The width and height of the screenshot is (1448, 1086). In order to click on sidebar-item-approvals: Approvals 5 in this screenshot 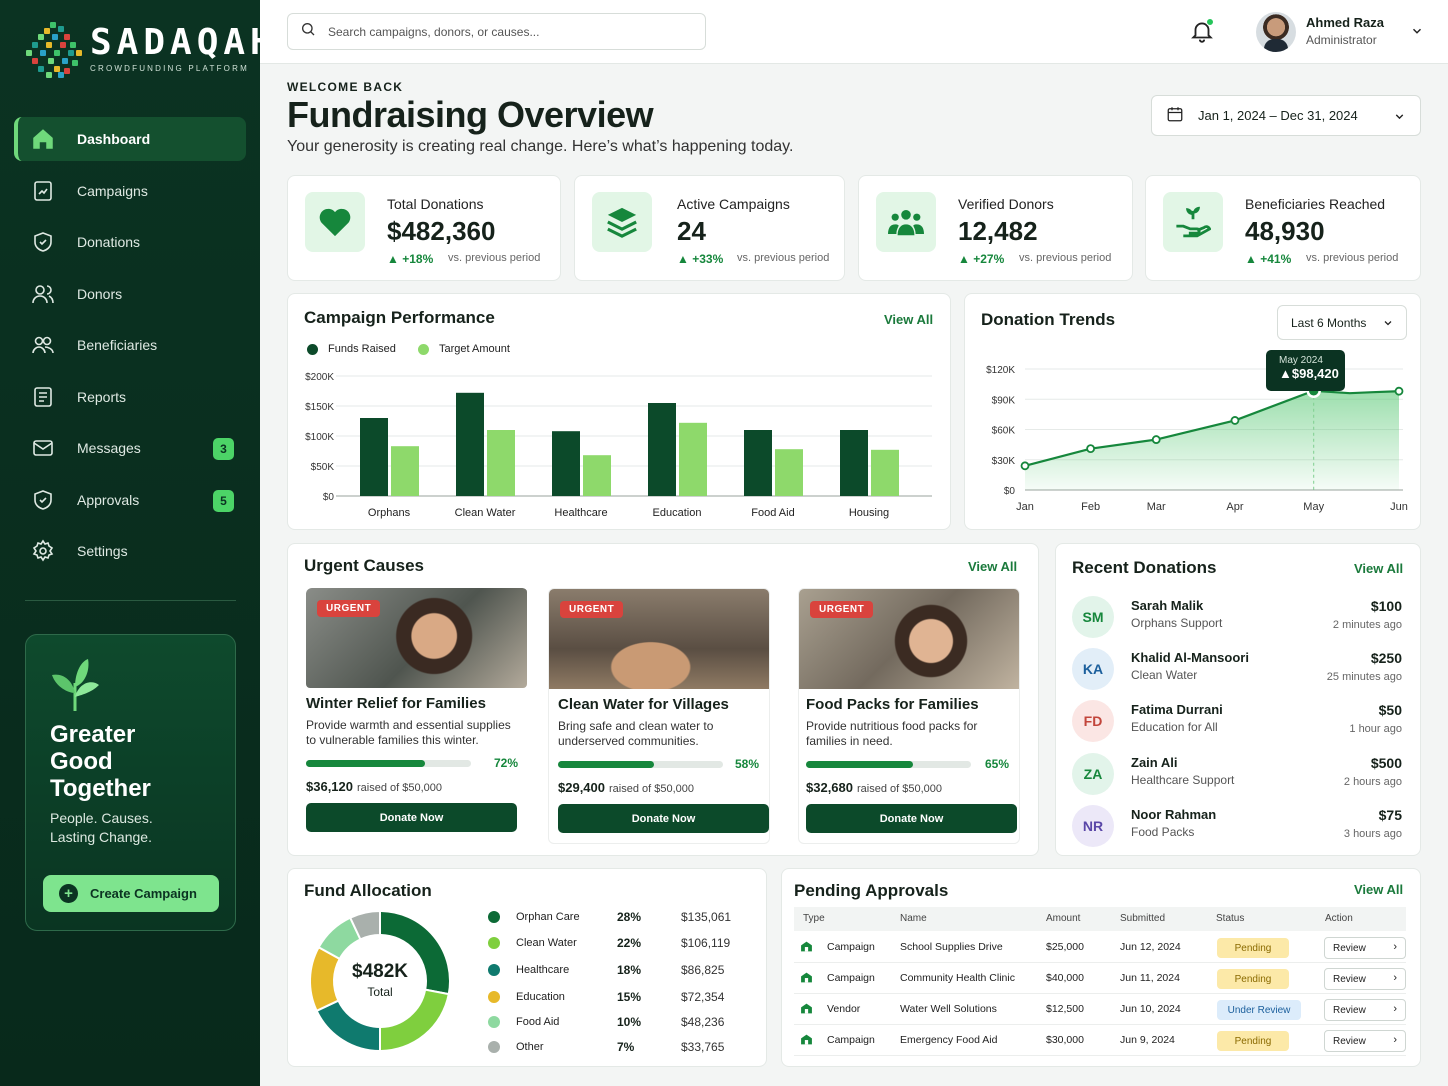, I will do `click(130, 500)`.